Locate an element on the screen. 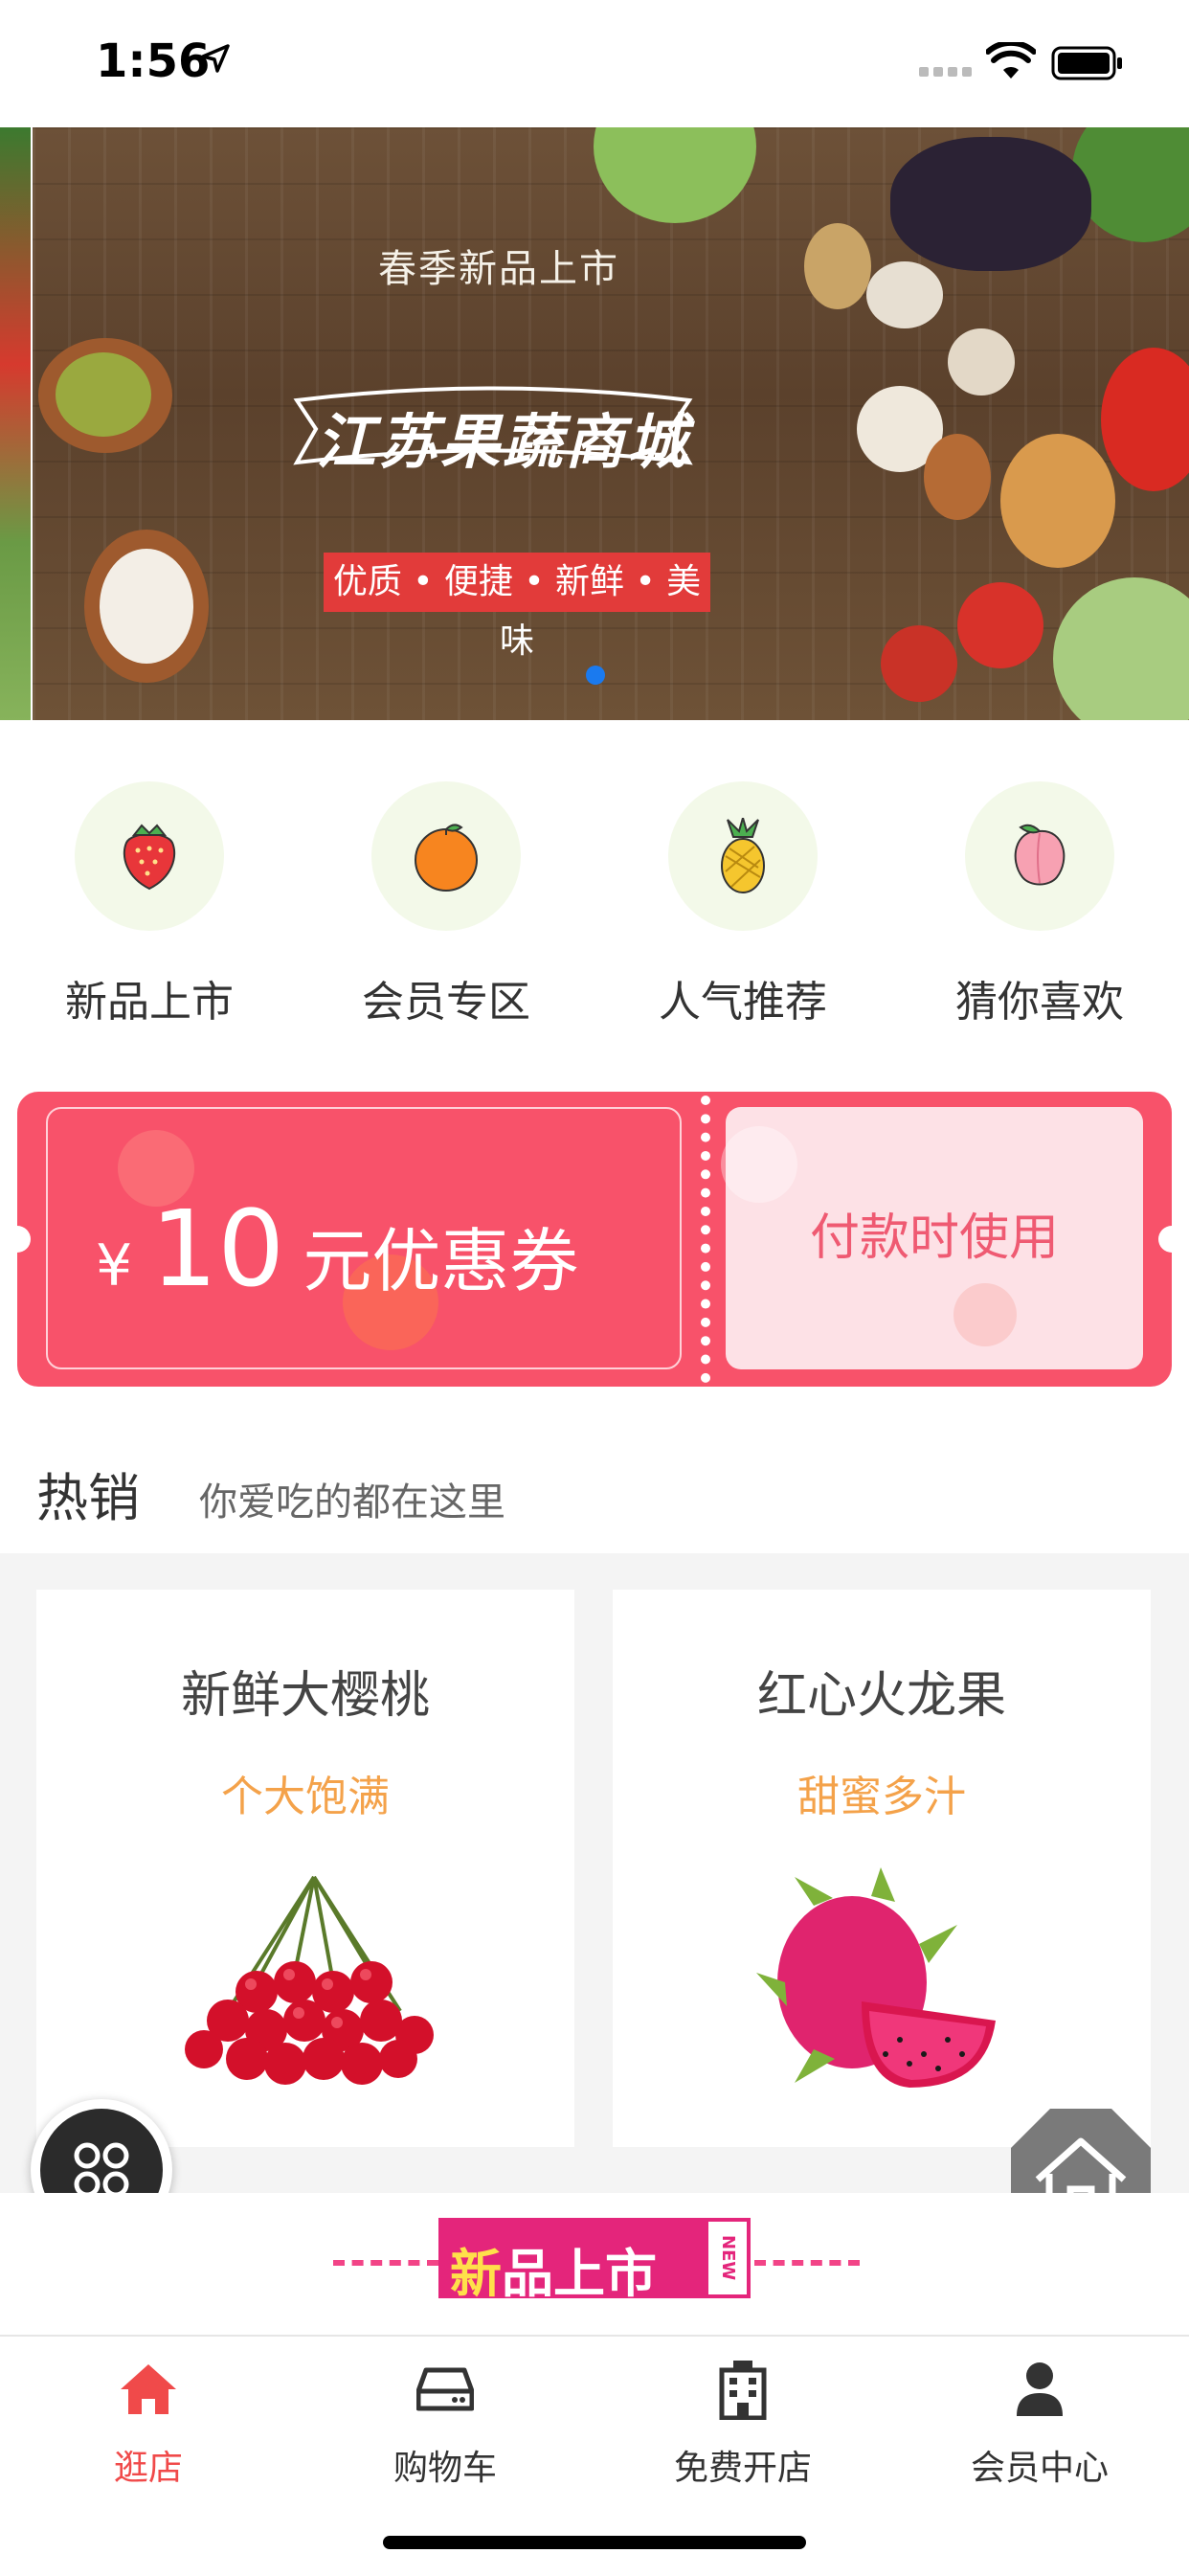 The image size is (1189, 2576). coupon-divider is located at coordinates (705, 1239).